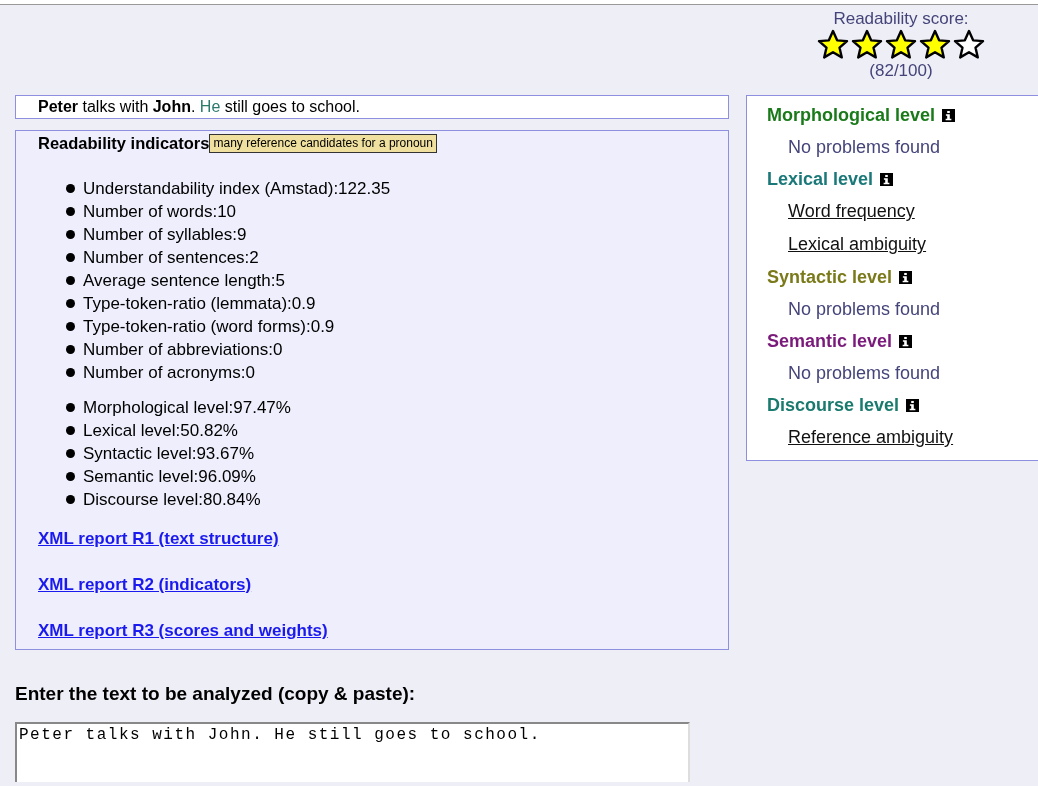  Describe the element at coordinates (199, 107) in the screenshot. I see `analyzed-sentence: Peter talks with John. He still goes to school.` at that location.